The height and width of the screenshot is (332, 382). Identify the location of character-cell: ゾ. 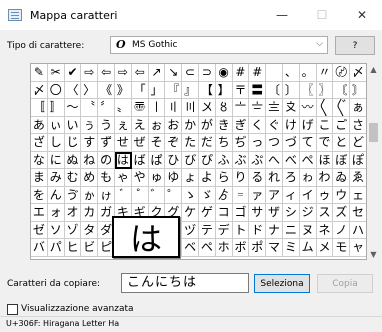
(73, 230).